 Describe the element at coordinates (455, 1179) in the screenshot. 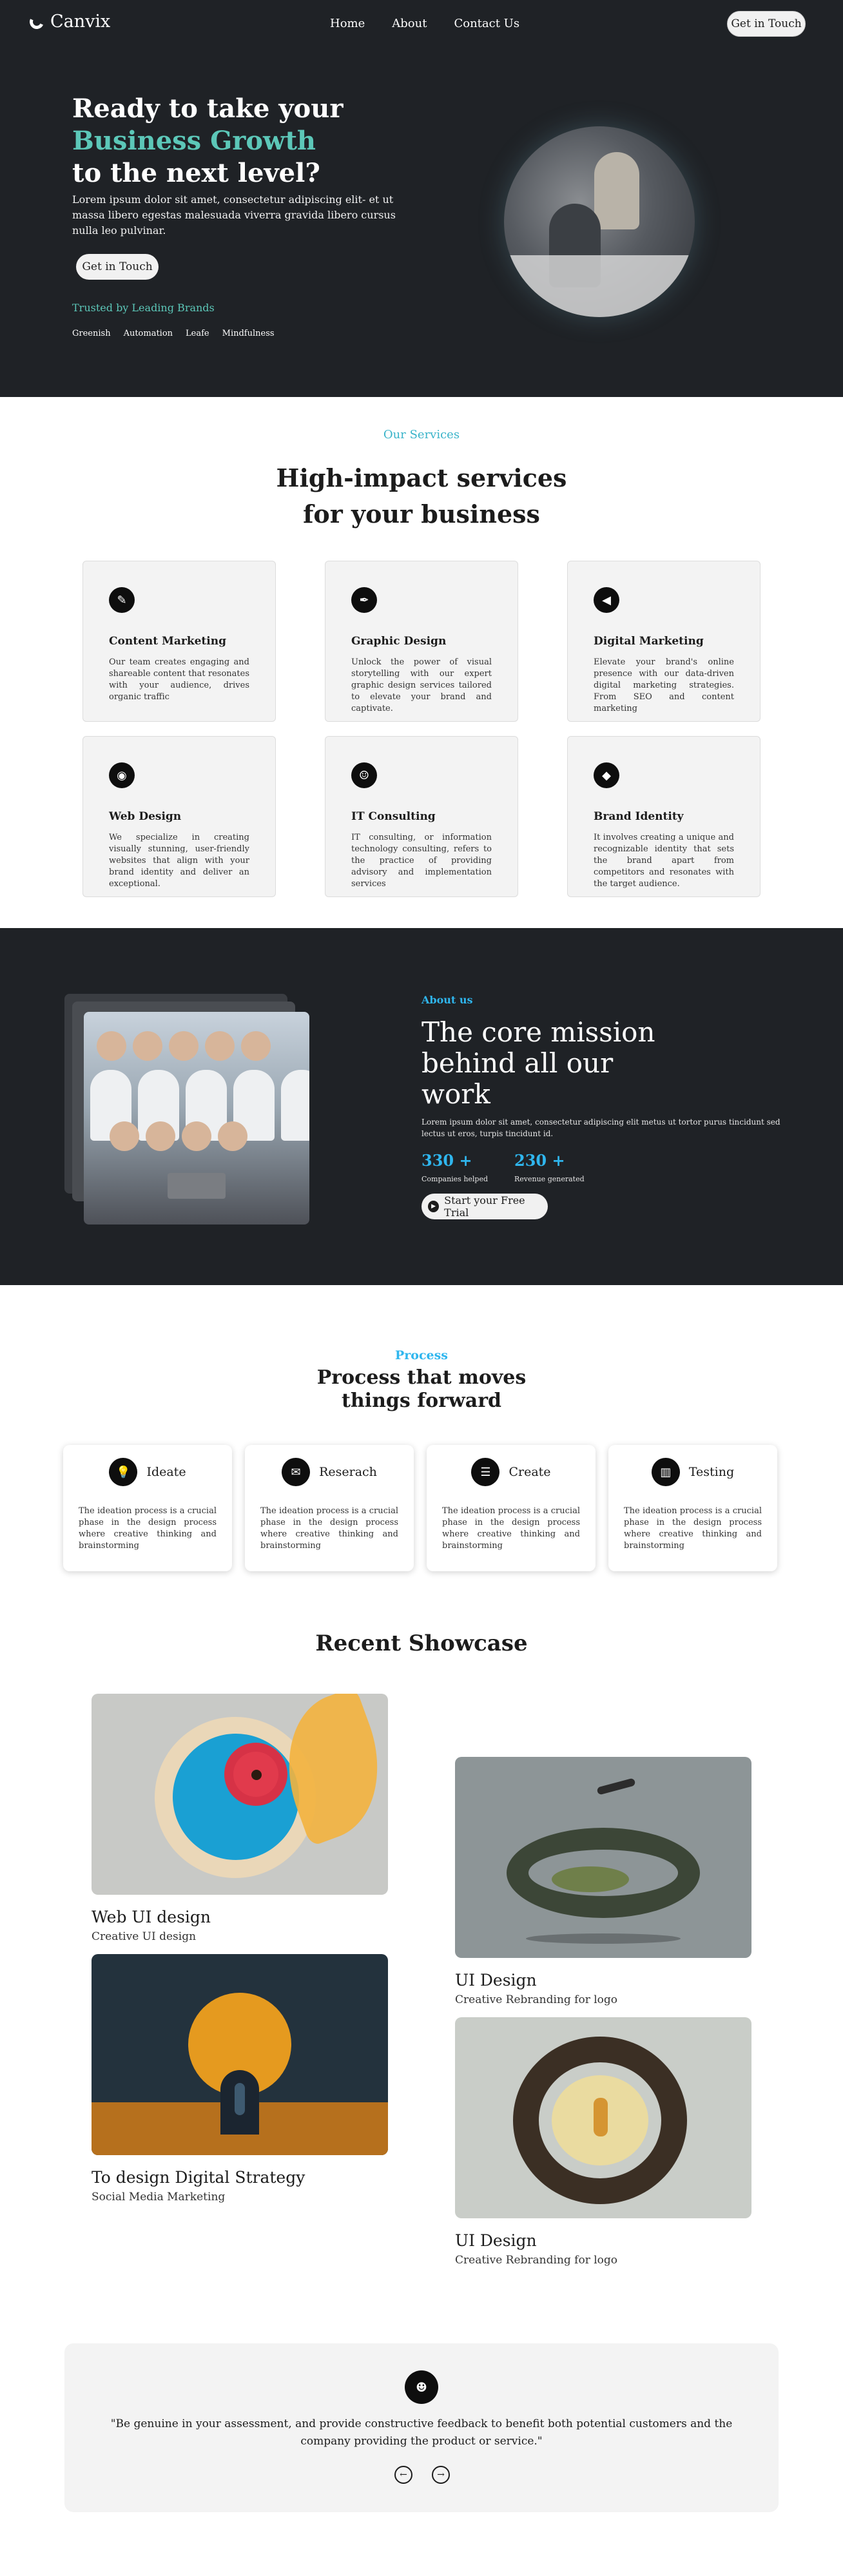

I see `stat-label: Companies helped` at that location.